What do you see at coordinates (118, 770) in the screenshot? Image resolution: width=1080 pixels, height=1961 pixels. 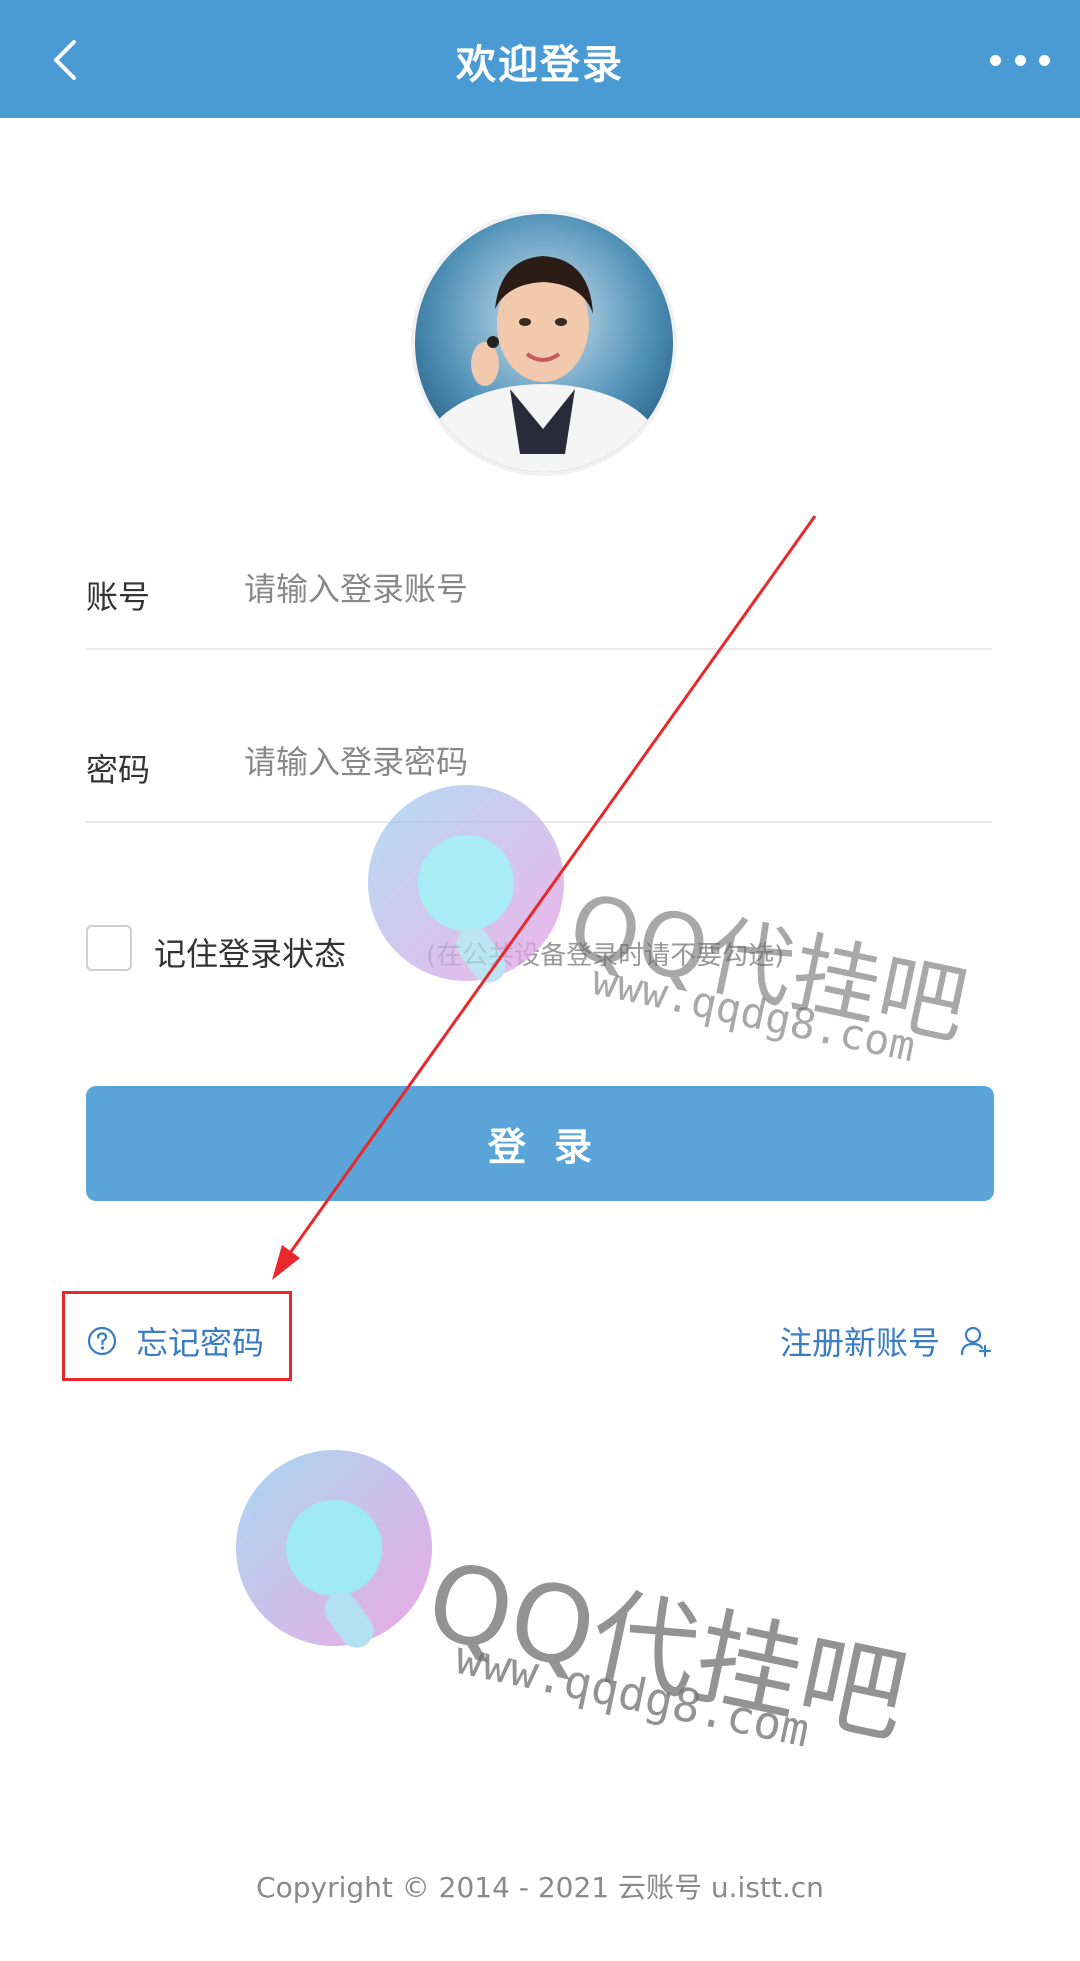 I see `password-label: 密码` at bounding box center [118, 770].